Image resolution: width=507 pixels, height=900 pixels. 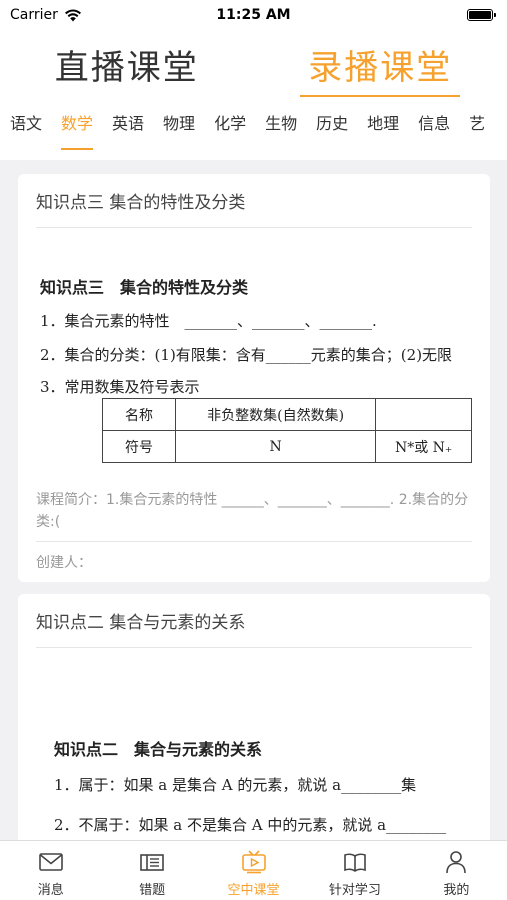 What do you see at coordinates (235, 785) in the screenshot?
I see `preview-line: 1．属于：如果 a 是集合 A 的元素，就说 a________集` at bounding box center [235, 785].